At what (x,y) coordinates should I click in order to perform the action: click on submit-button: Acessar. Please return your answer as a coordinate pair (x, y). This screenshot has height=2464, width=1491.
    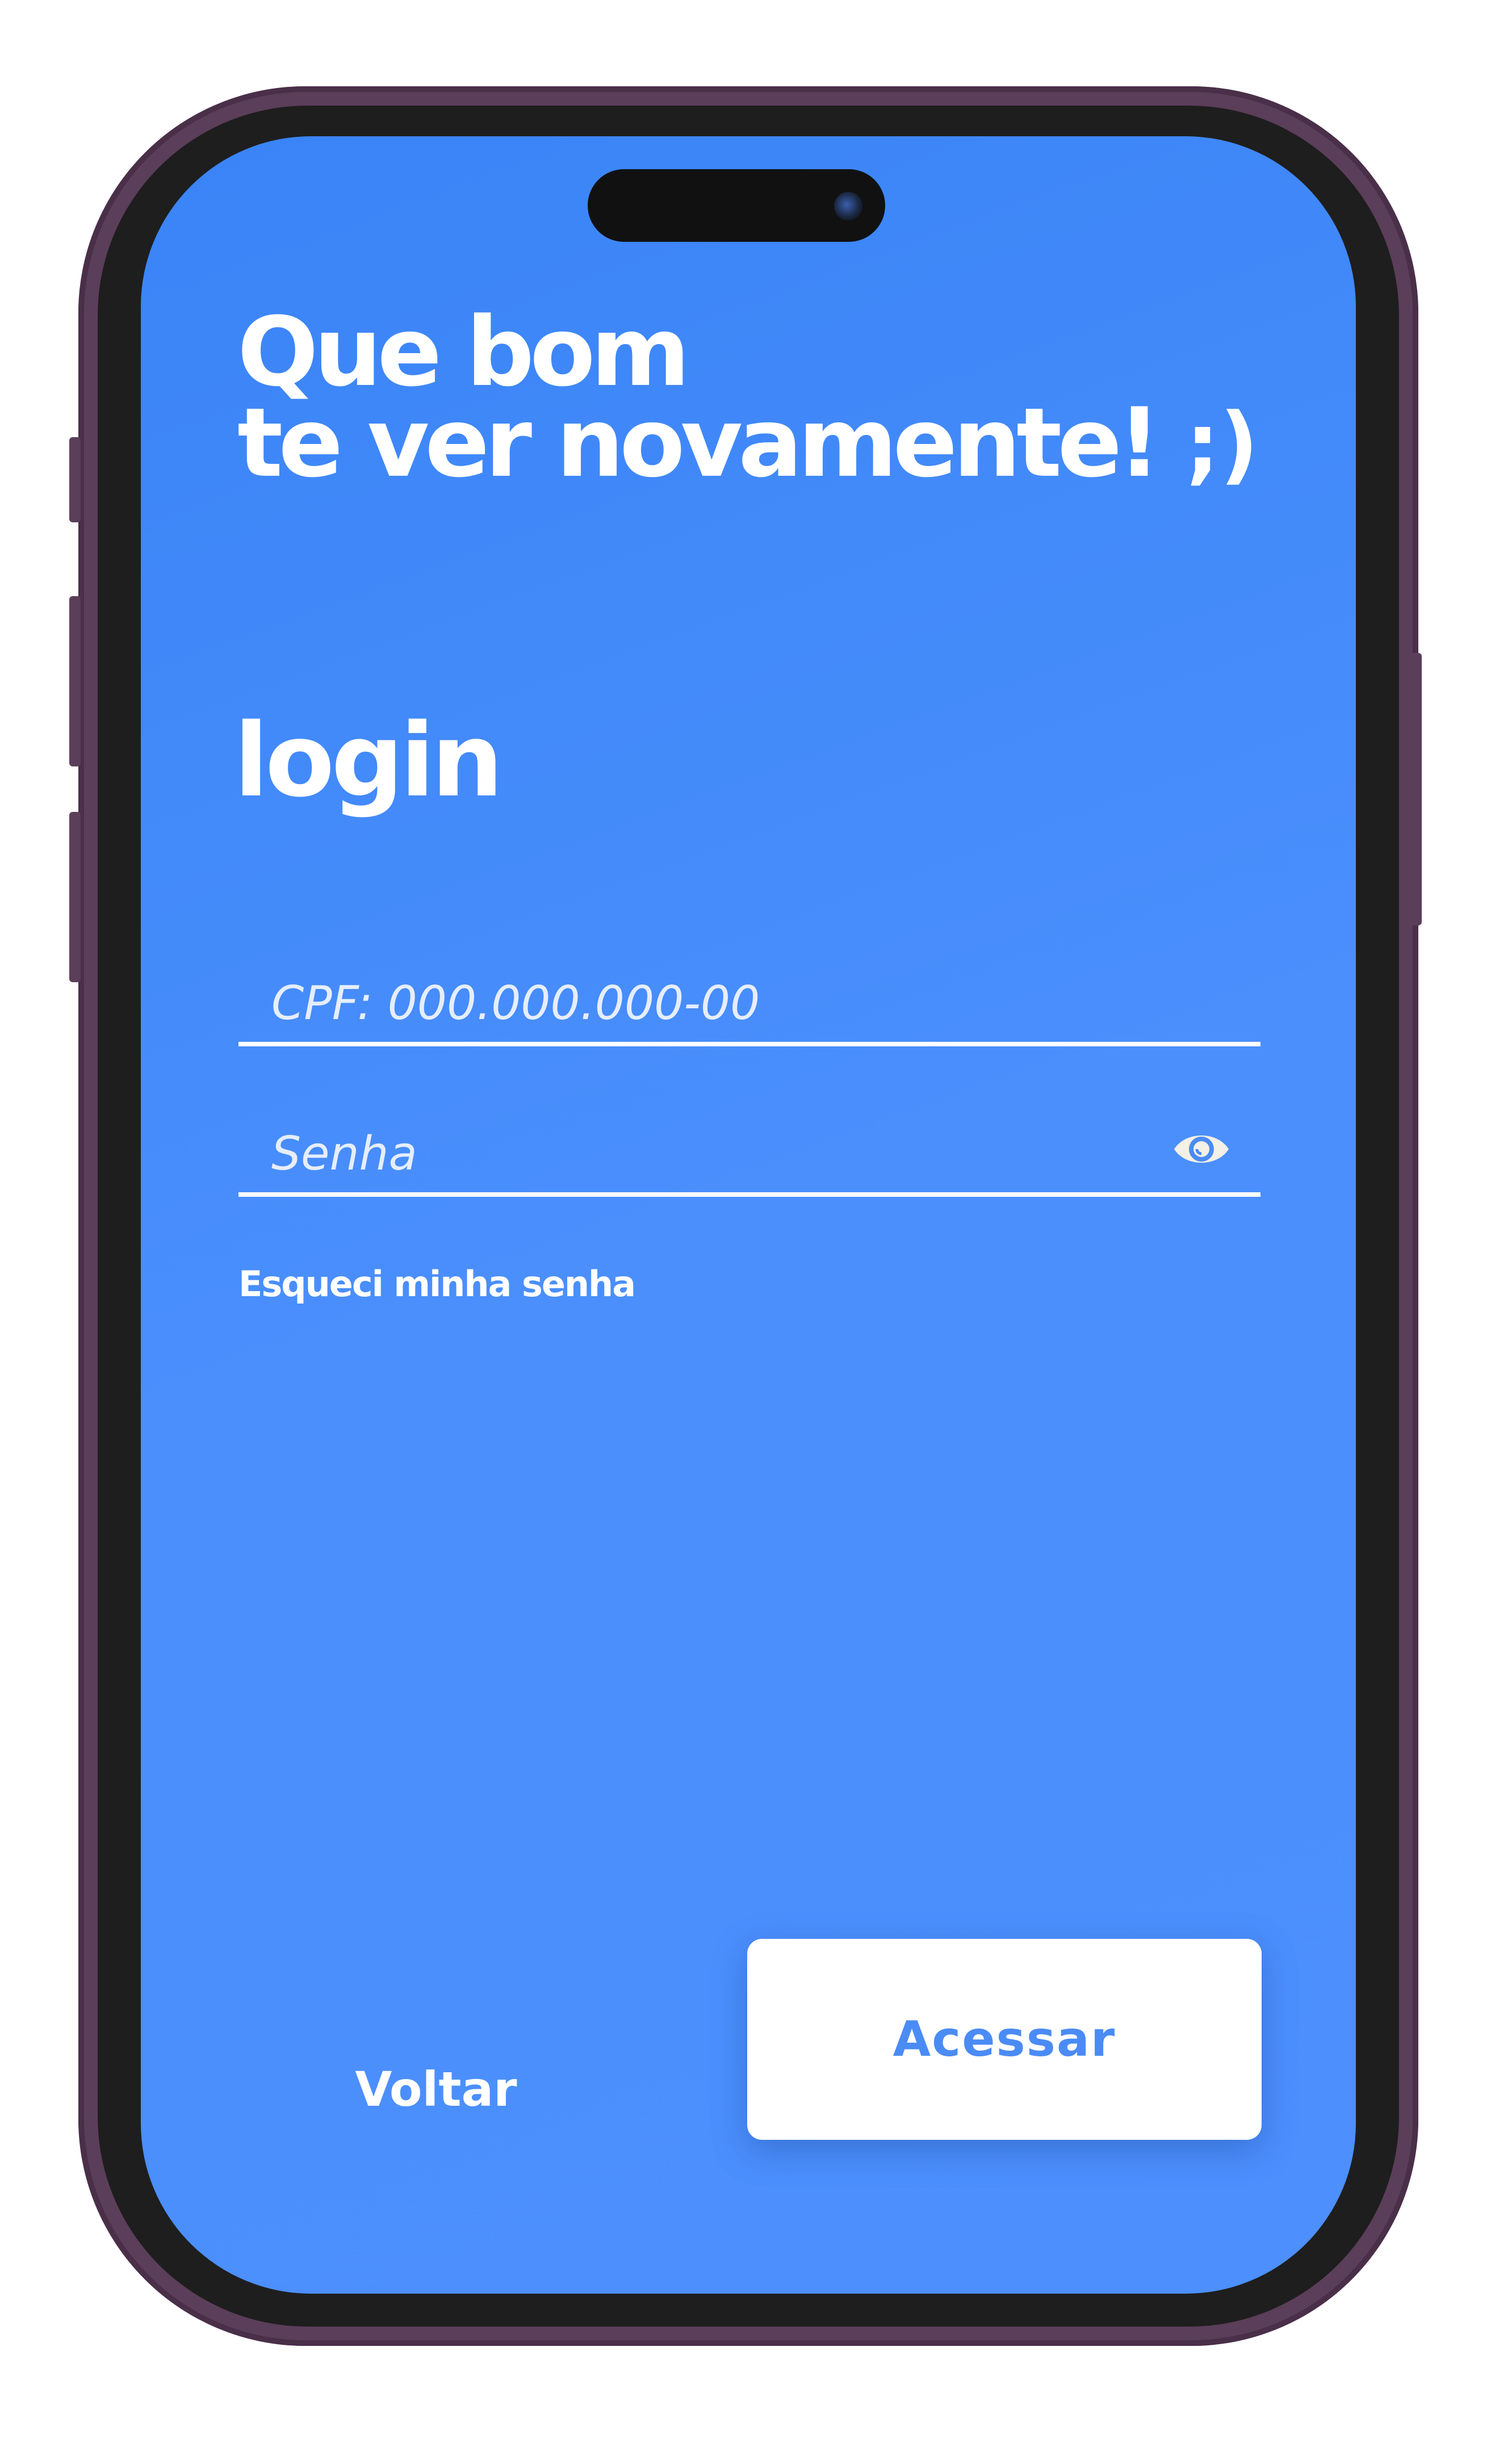
    Looking at the image, I should click on (1004, 2039).